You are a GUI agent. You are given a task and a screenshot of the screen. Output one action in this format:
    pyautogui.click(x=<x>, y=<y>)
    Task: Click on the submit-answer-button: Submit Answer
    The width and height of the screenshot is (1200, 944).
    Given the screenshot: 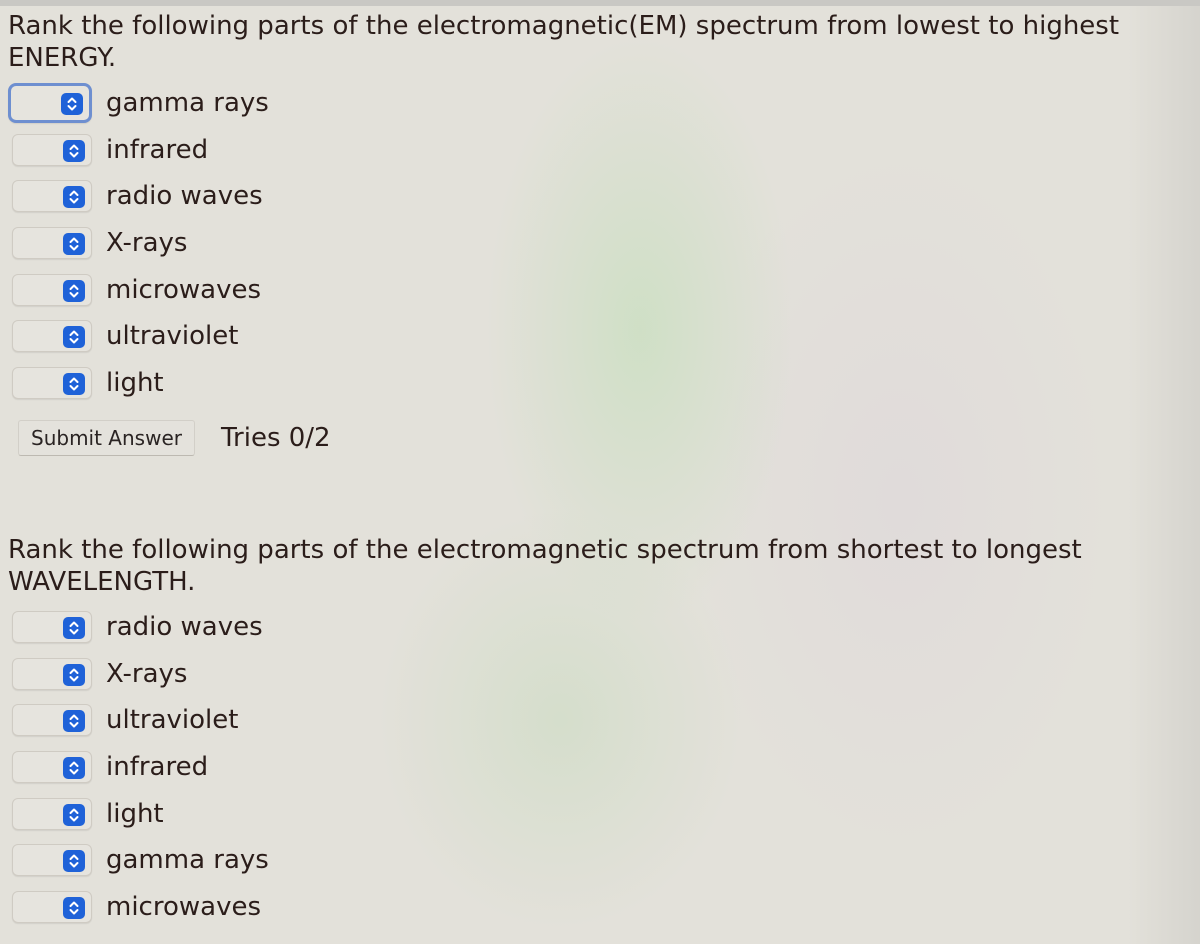 What is the action you would take?
    pyautogui.click(x=106, y=438)
    